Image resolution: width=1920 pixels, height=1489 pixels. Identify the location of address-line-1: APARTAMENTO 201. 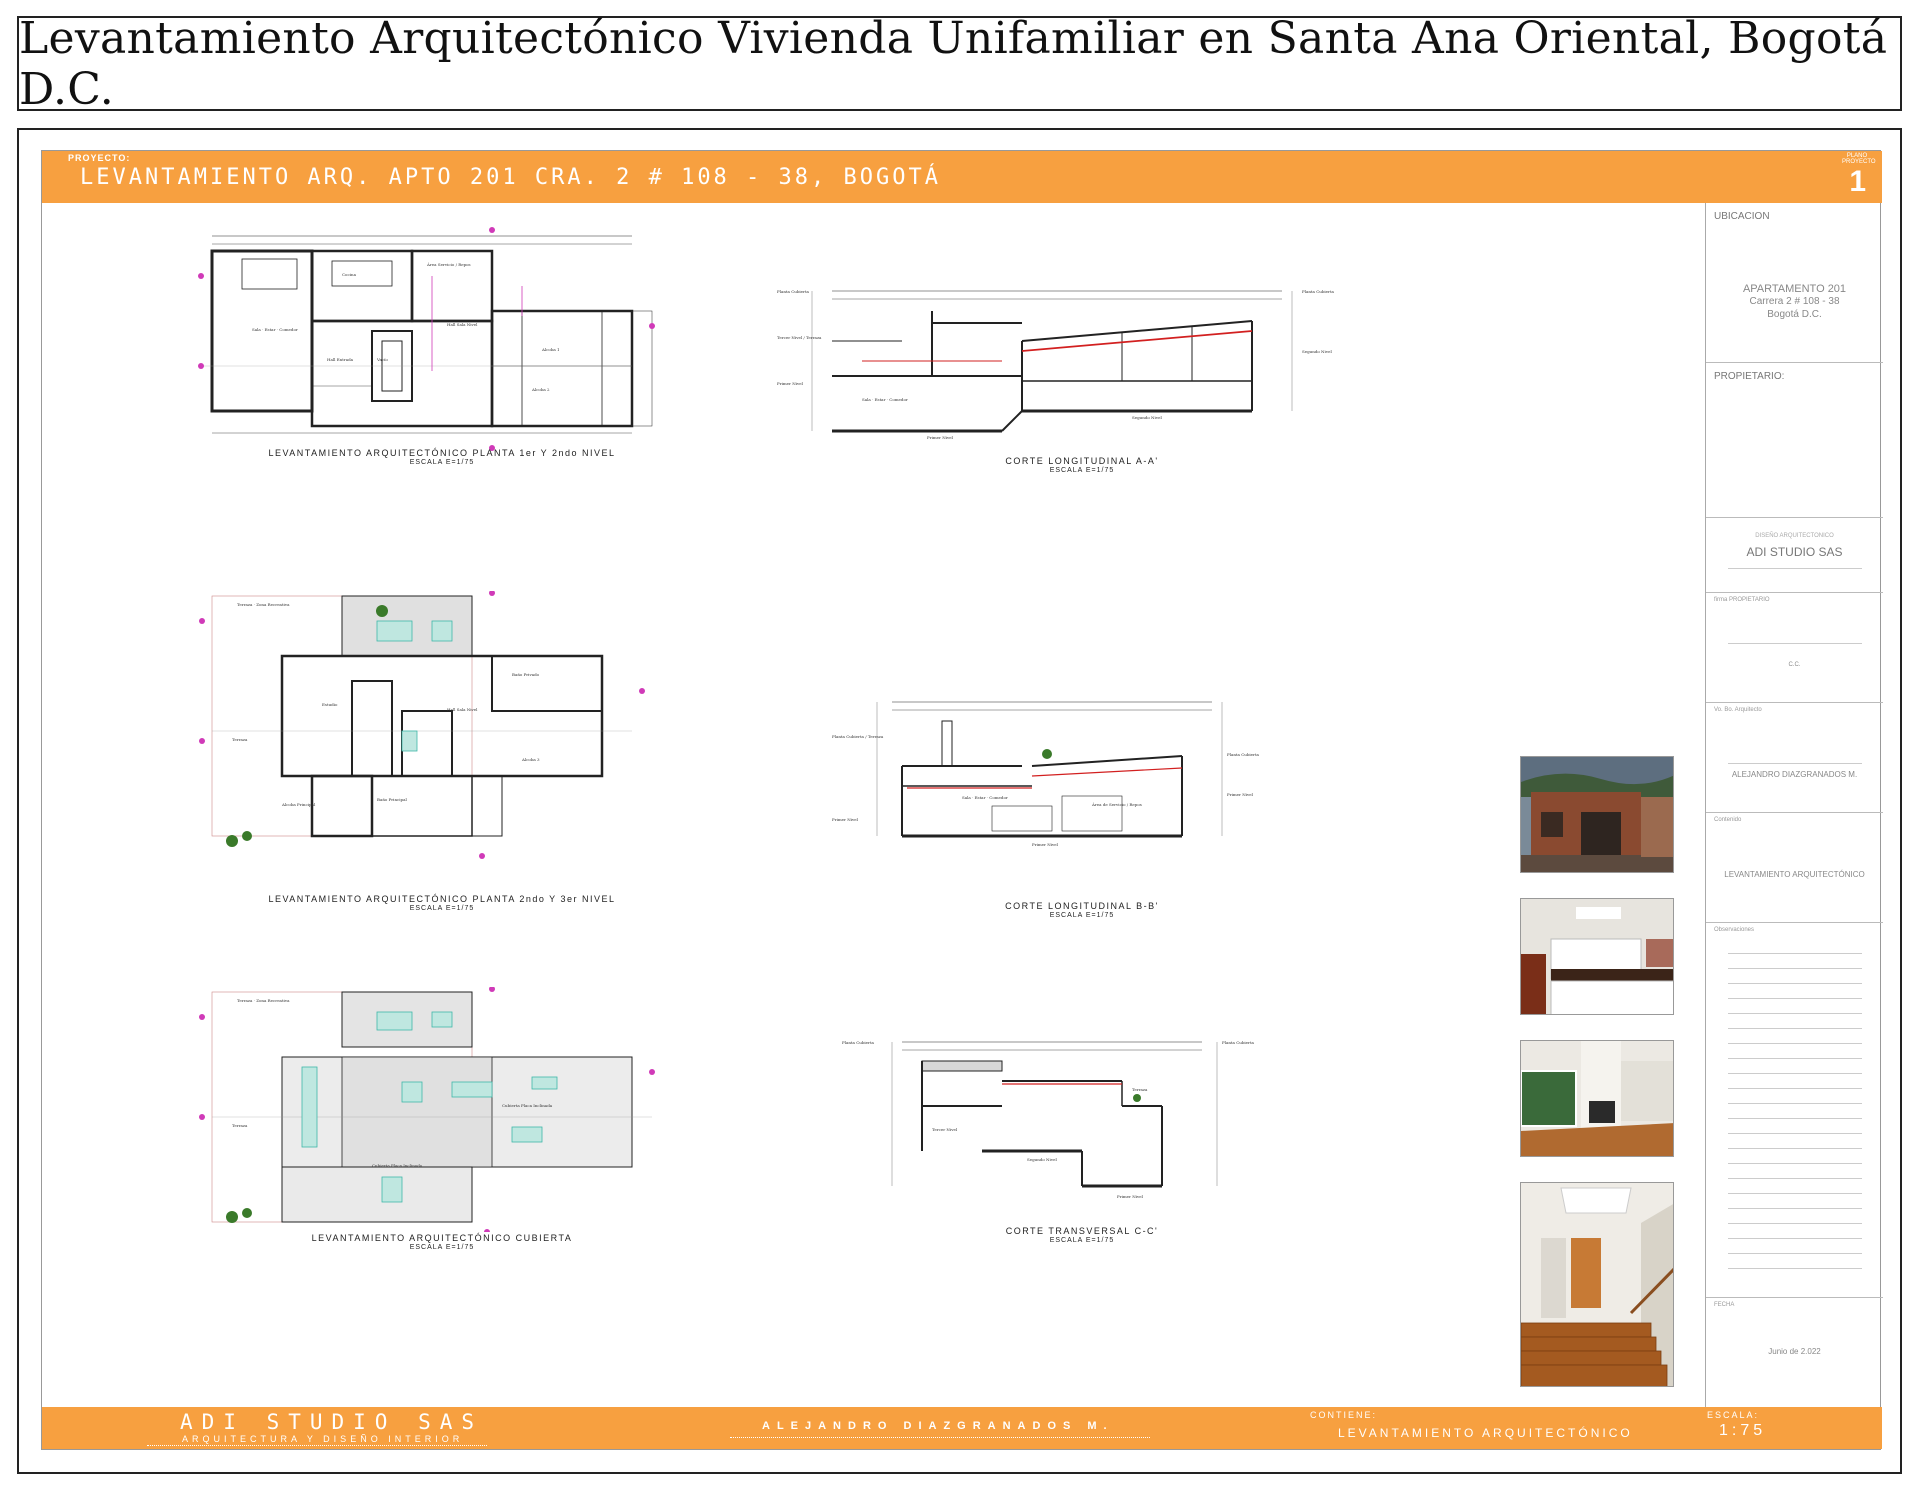
(1794, 289).